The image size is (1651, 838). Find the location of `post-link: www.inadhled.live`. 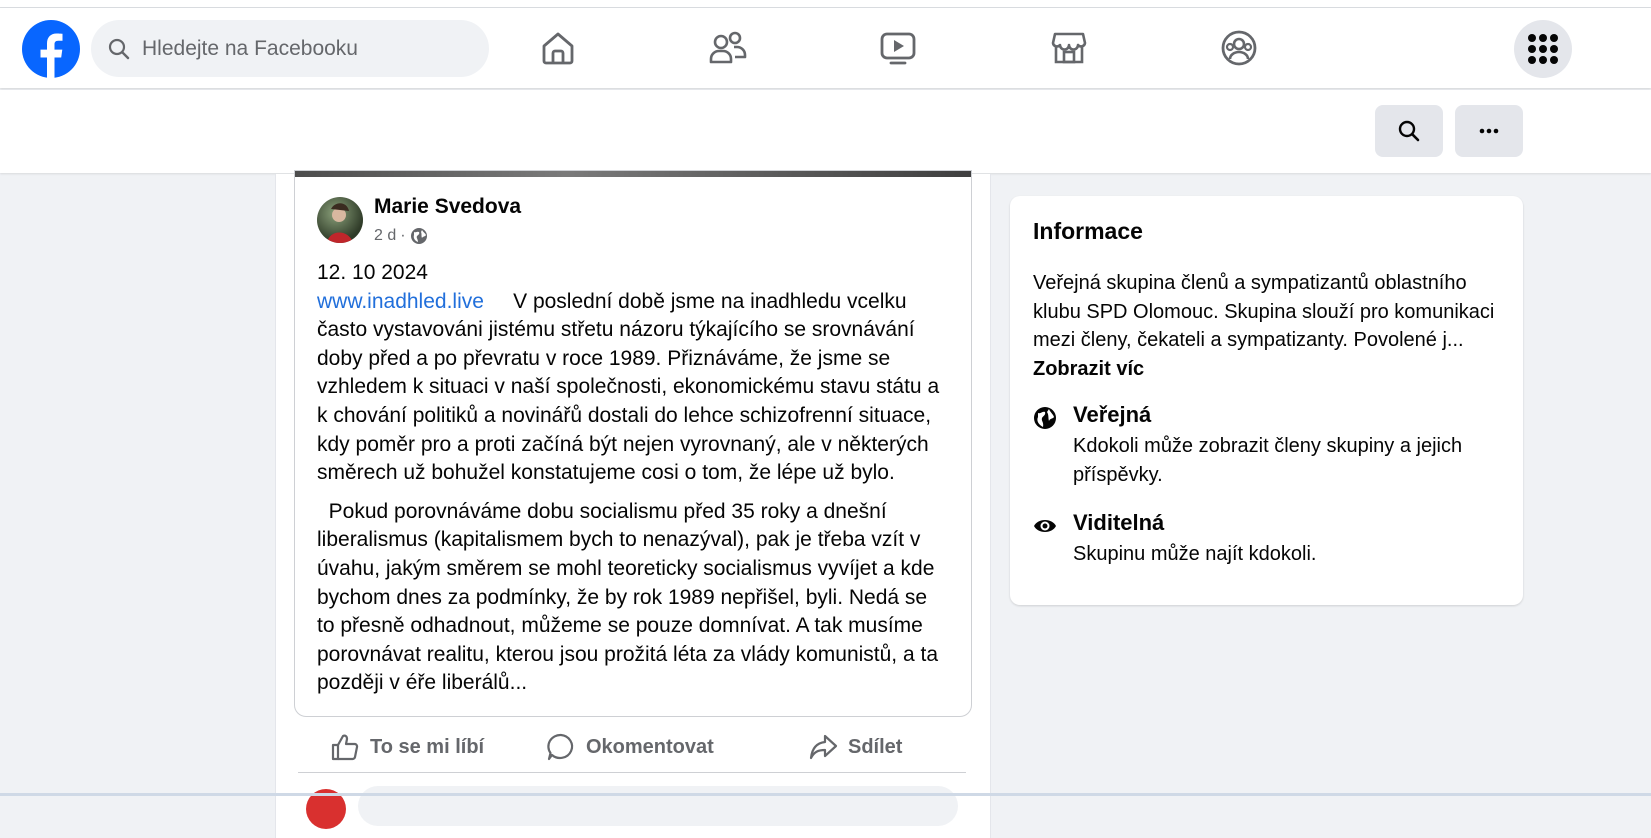

post-link: www.inadhled.live is located at coordinates (400, 301).